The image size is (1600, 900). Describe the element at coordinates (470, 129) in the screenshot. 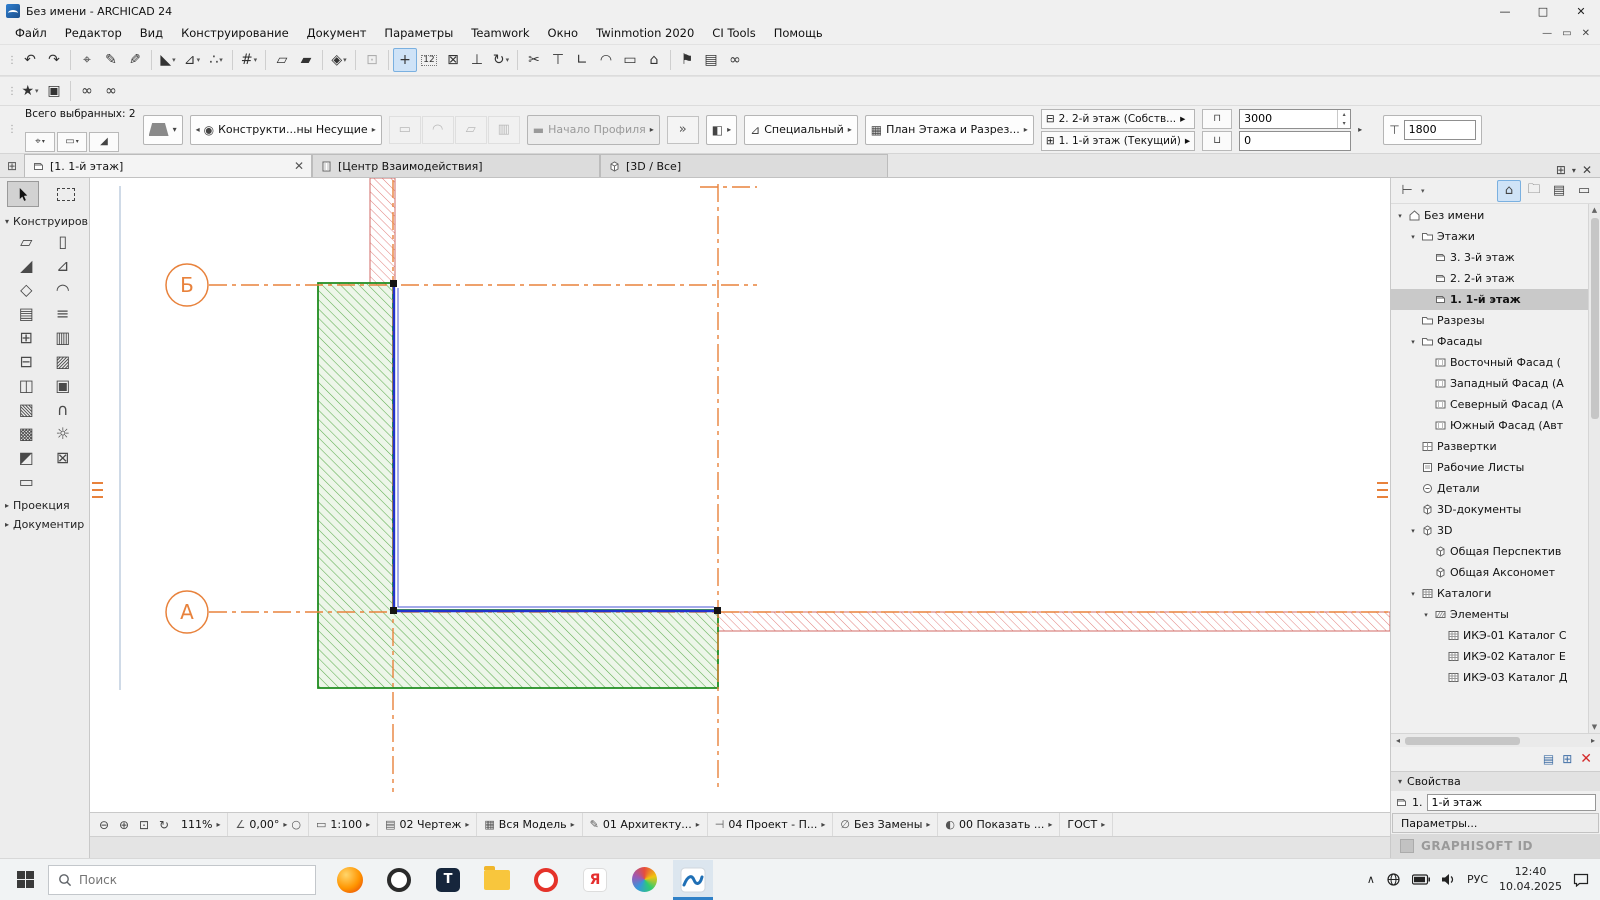

I see `wall-poly-button: ▱` at that location.